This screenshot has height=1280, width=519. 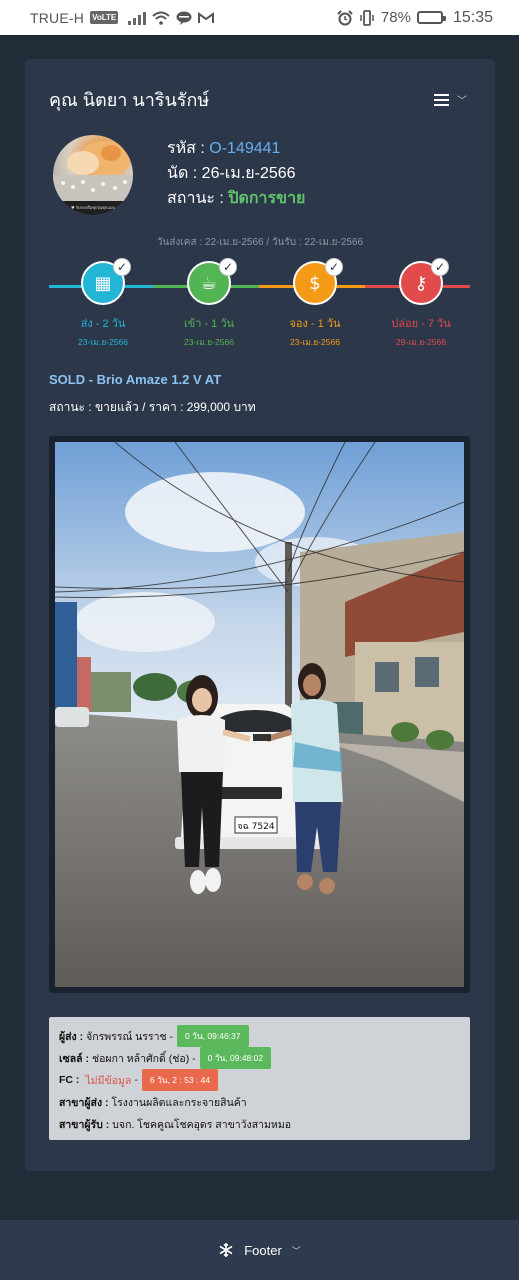 What do you see at coordinates (472, 17) in the screenshot?
I see `clock: 15:35` at bounding box center [472, 17].